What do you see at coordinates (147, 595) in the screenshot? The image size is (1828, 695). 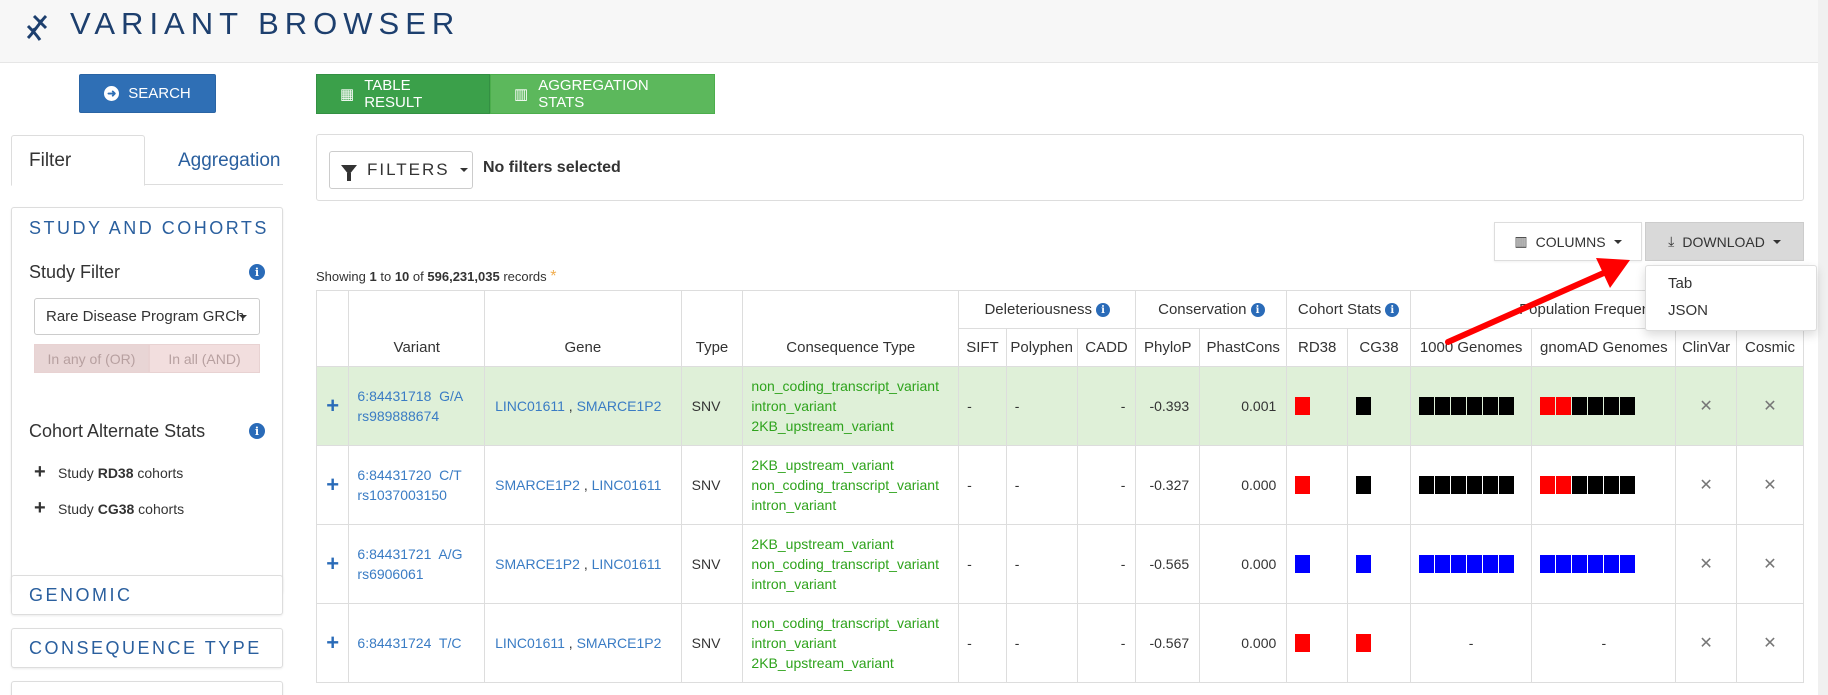 I see `genomic-panel: GENOMIC` at bounding box center [147, 595].